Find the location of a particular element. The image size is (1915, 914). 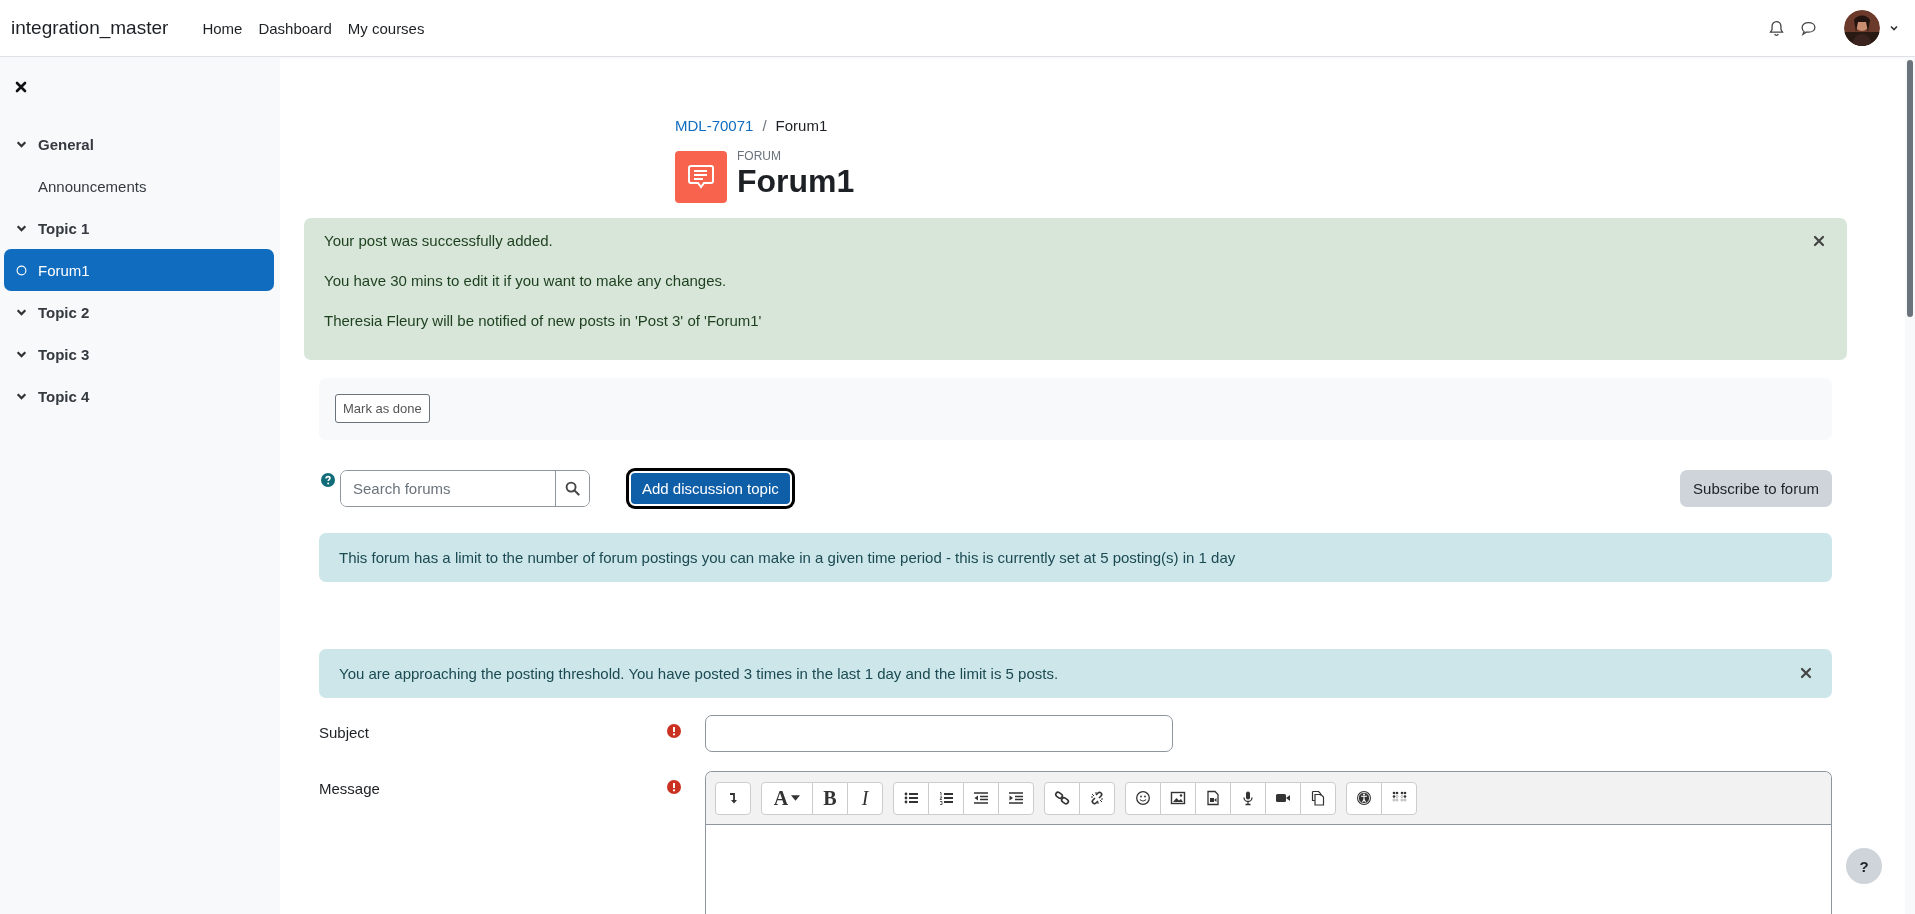

activity-item: Forum1 is located at coordinates (139, 270).